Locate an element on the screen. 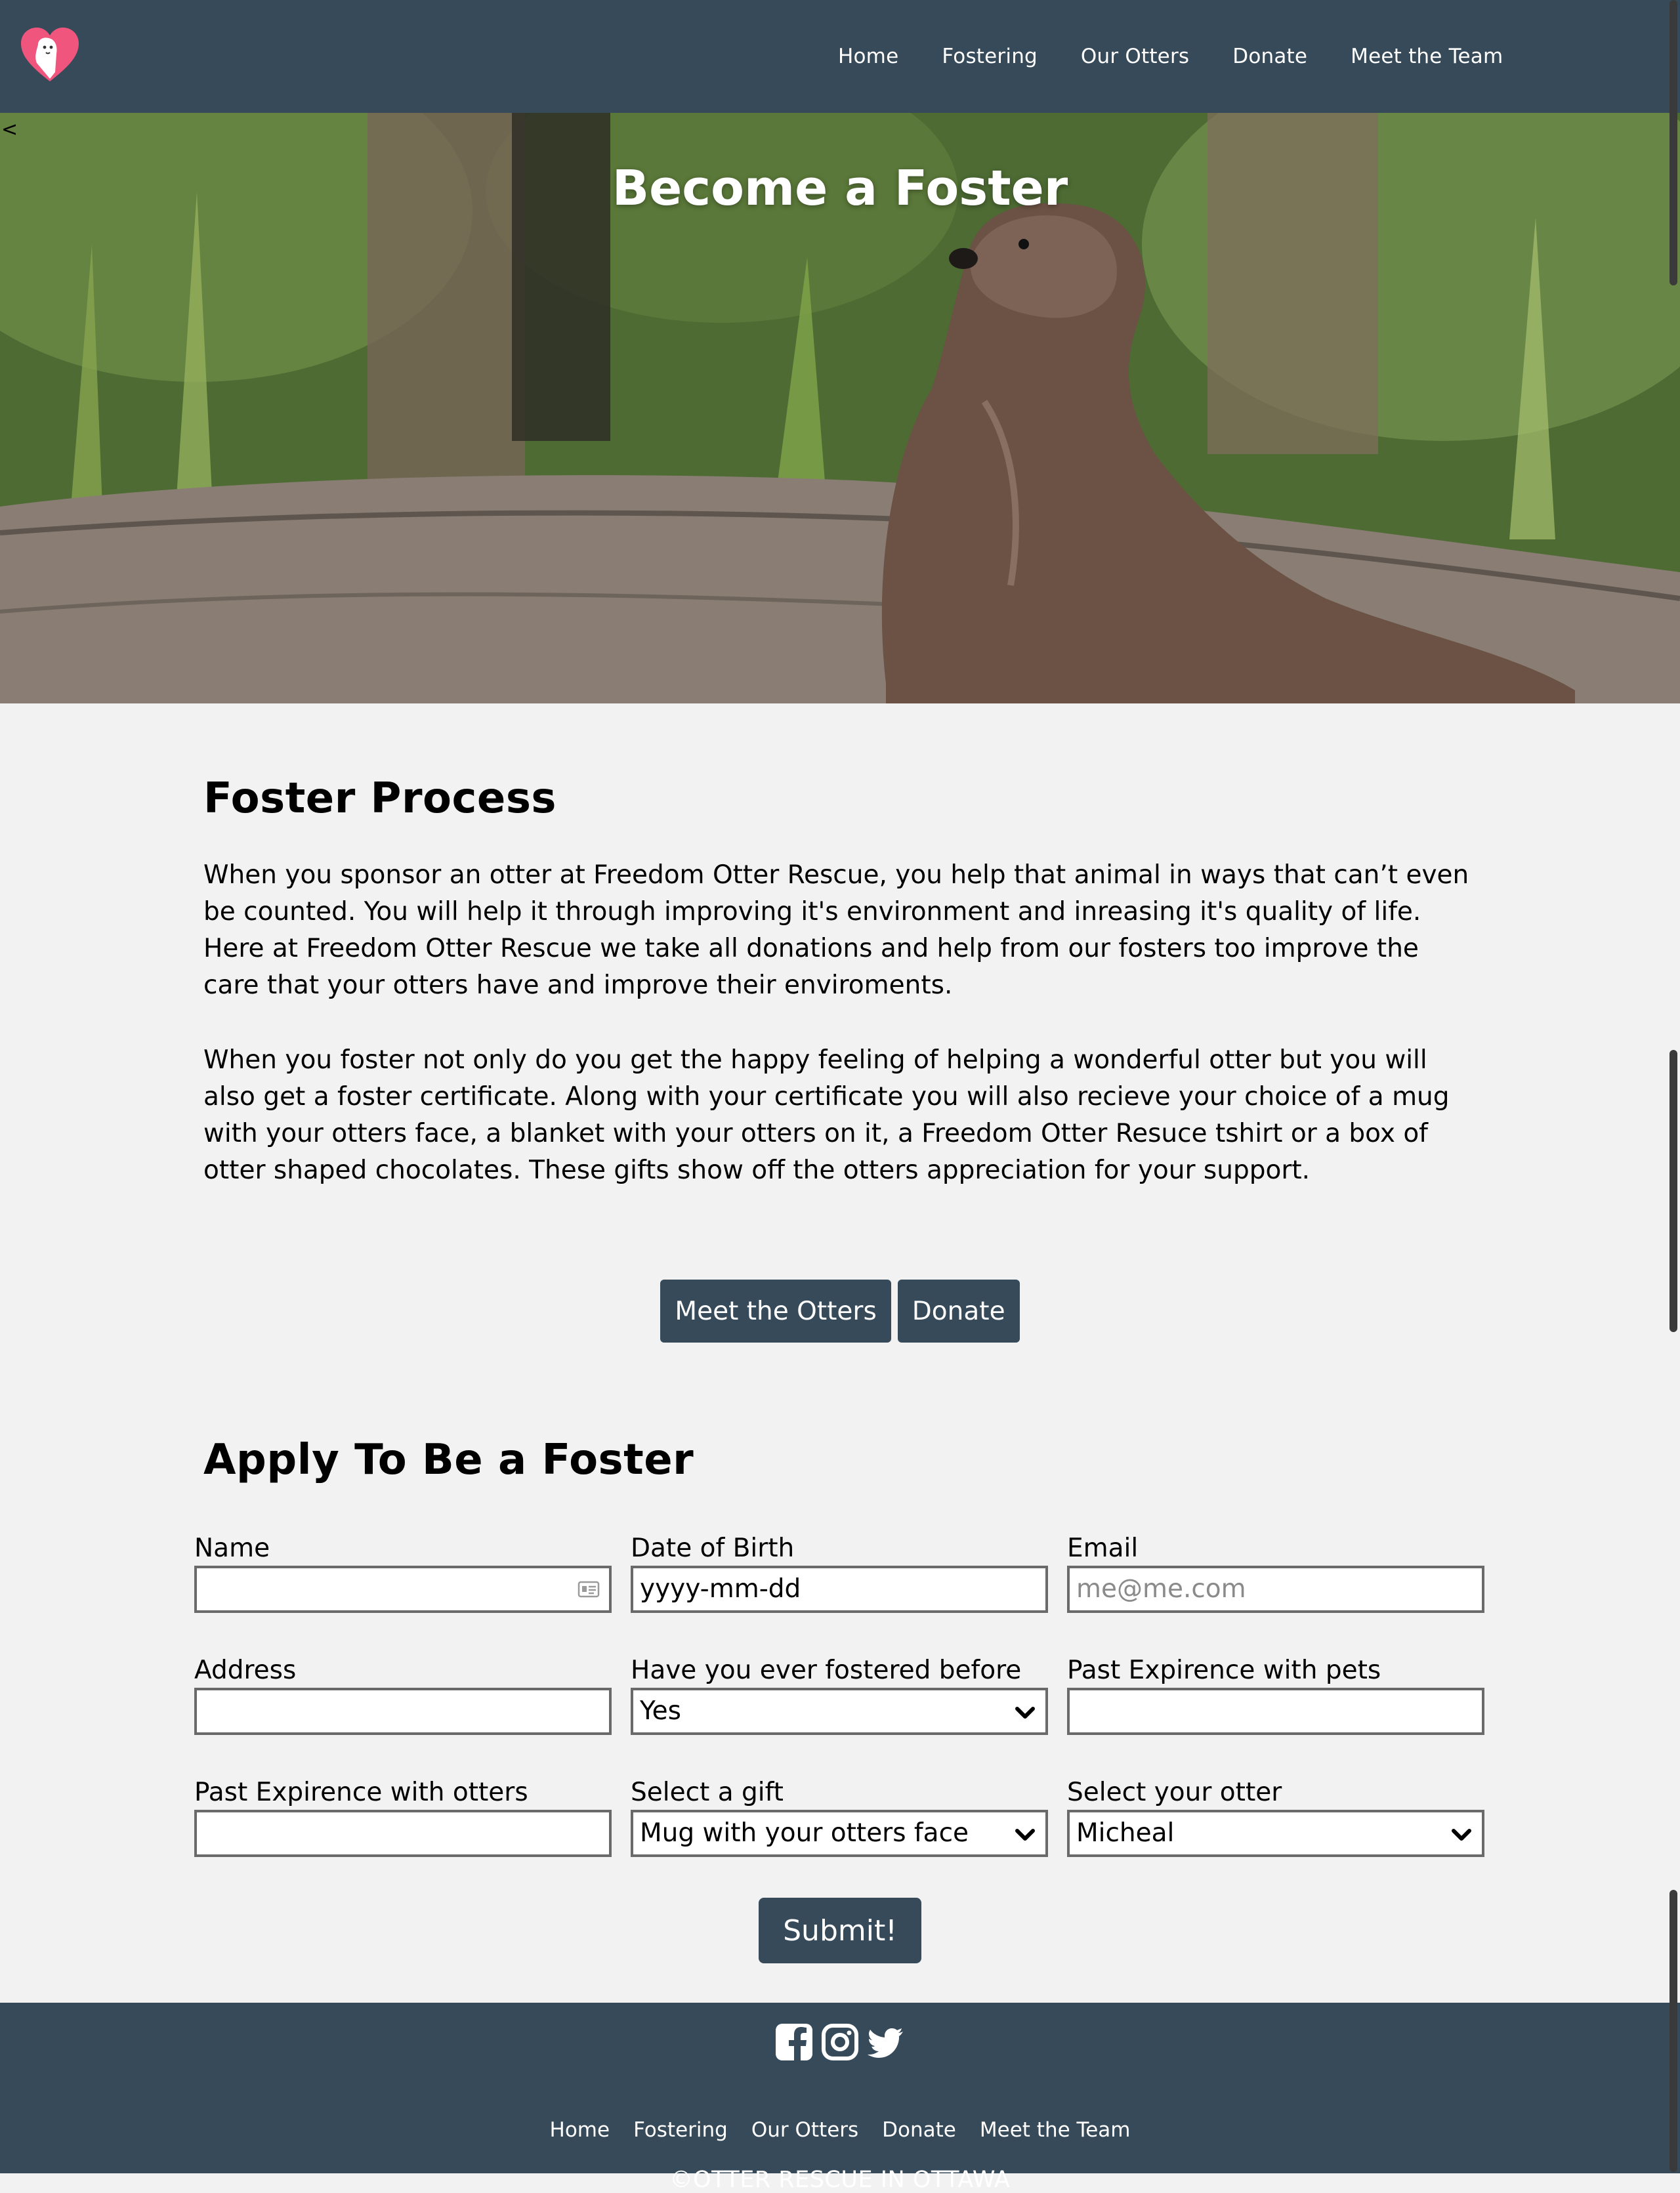  twitter-icon is located at coordinates (886, 2042).